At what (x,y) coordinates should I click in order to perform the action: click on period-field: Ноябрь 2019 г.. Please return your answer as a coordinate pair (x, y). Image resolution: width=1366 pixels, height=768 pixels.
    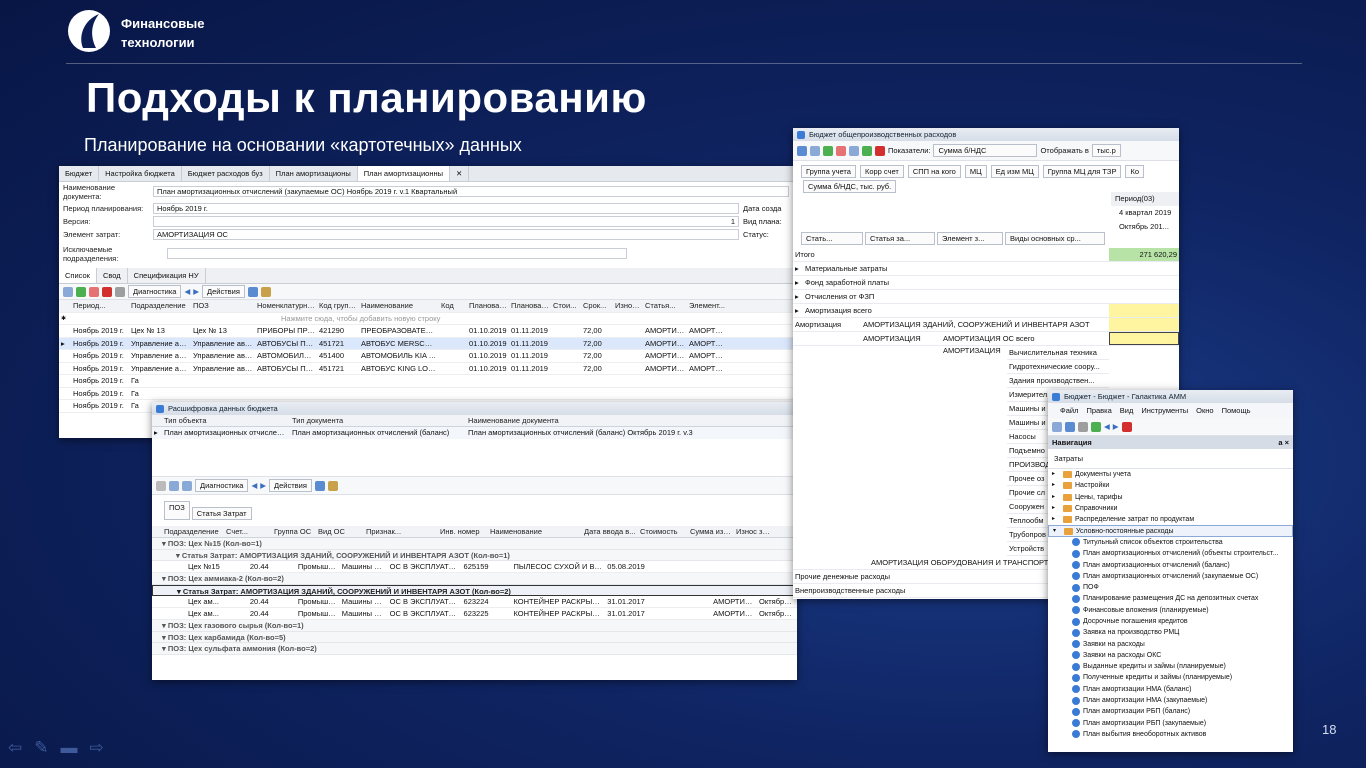
    Looking at the image, I should click on (446, 208).